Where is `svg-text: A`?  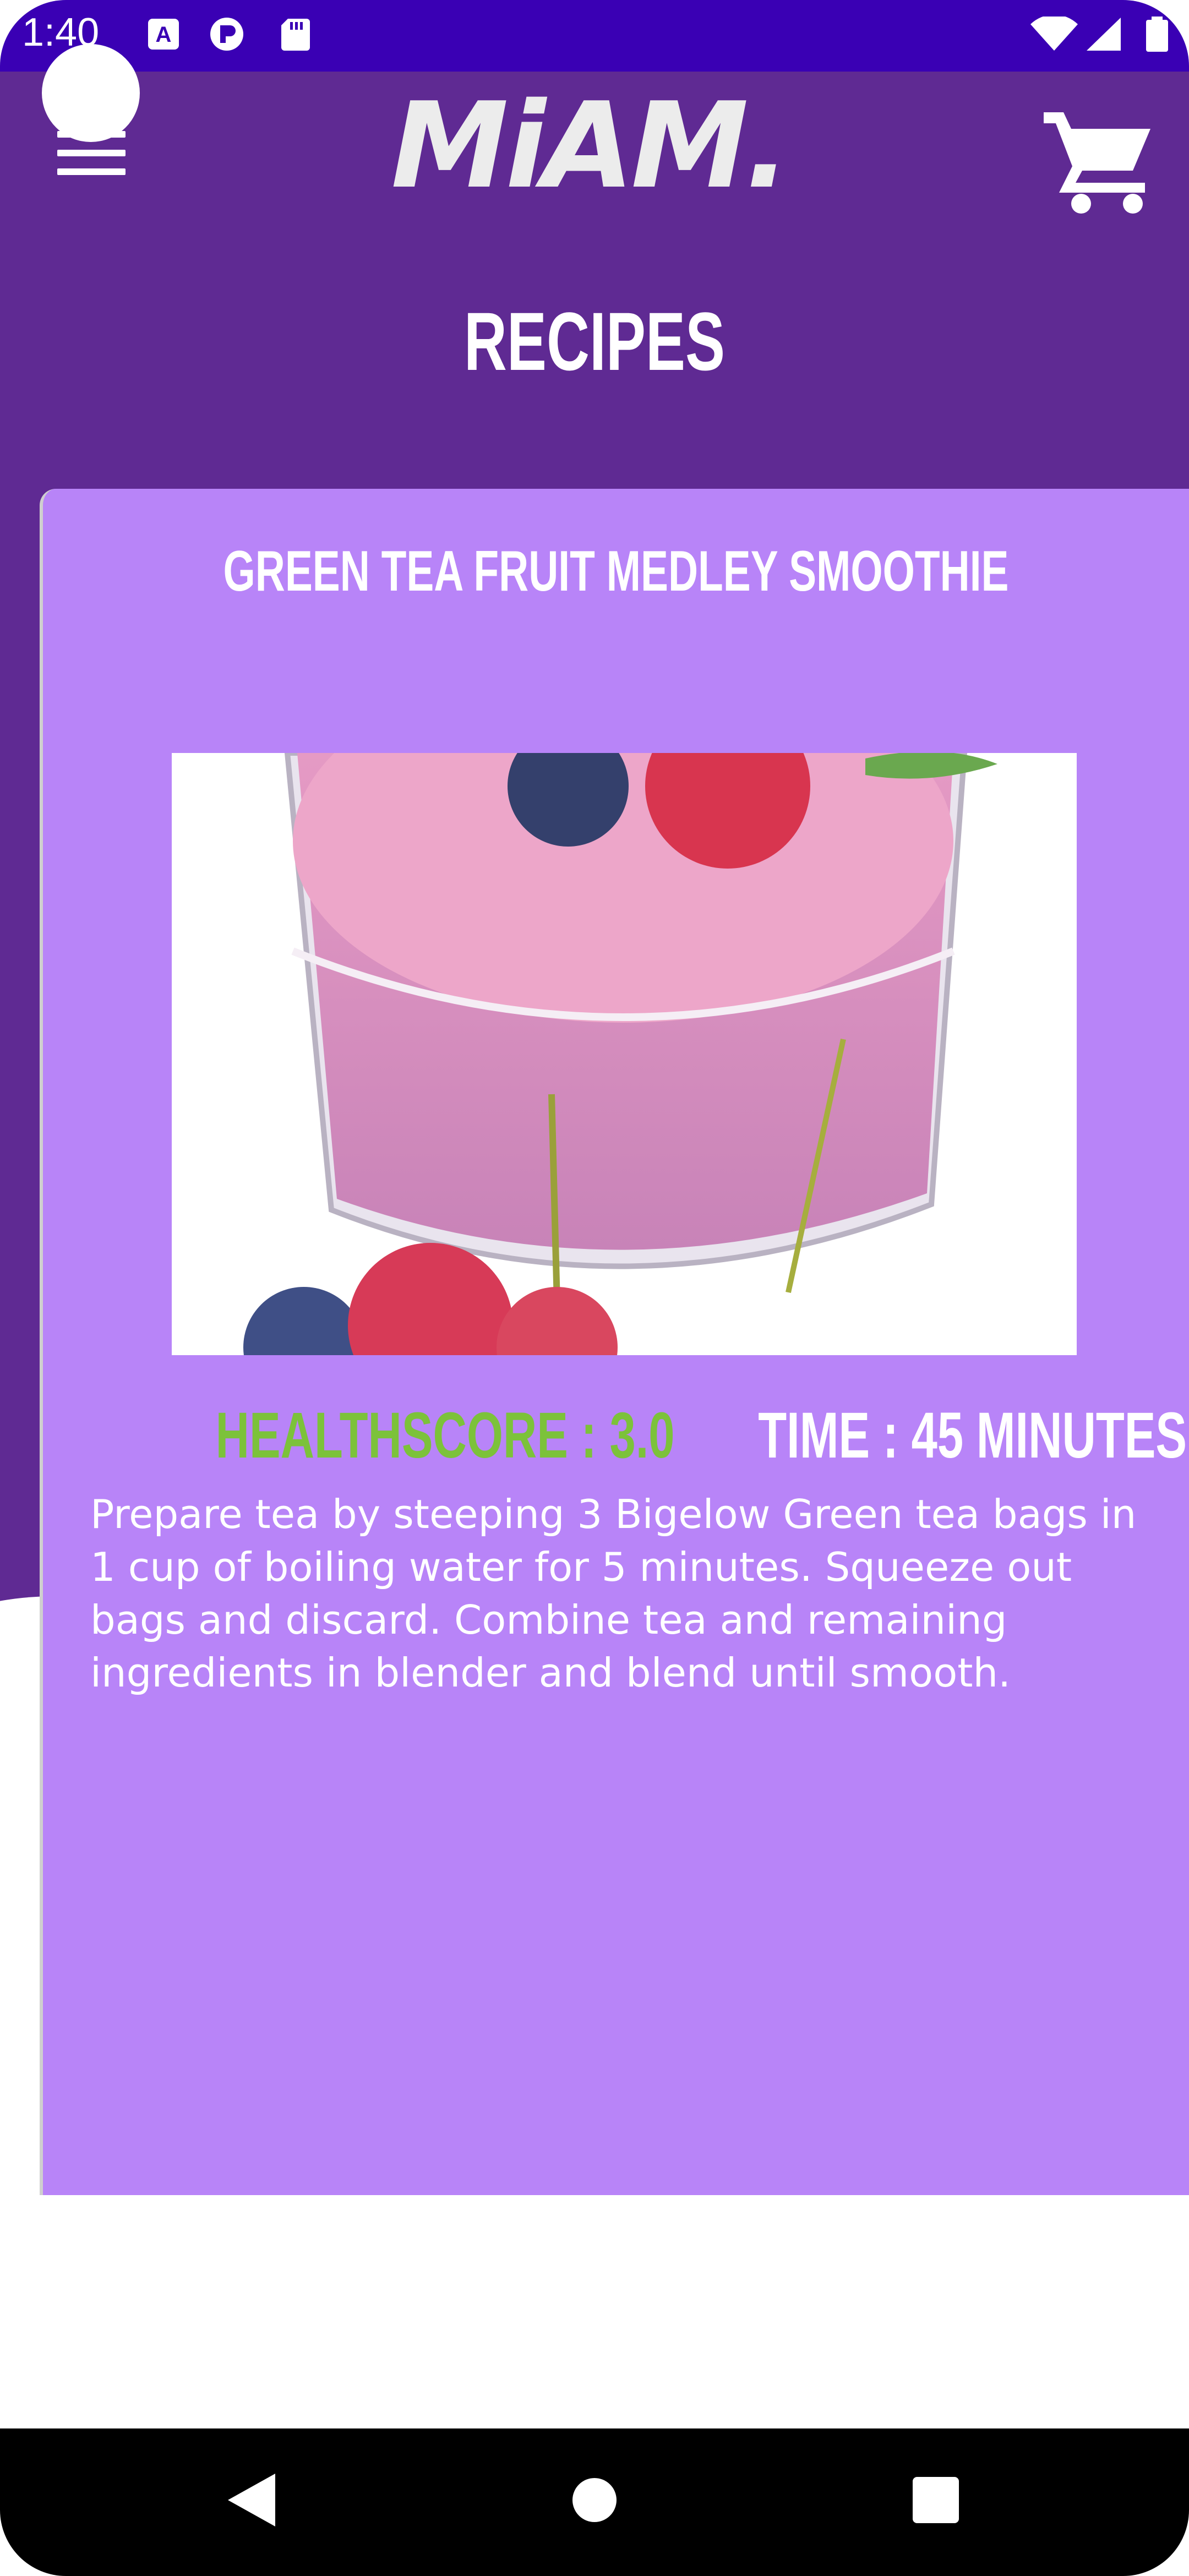 svg-text: A is located at coordinates (164, 35).